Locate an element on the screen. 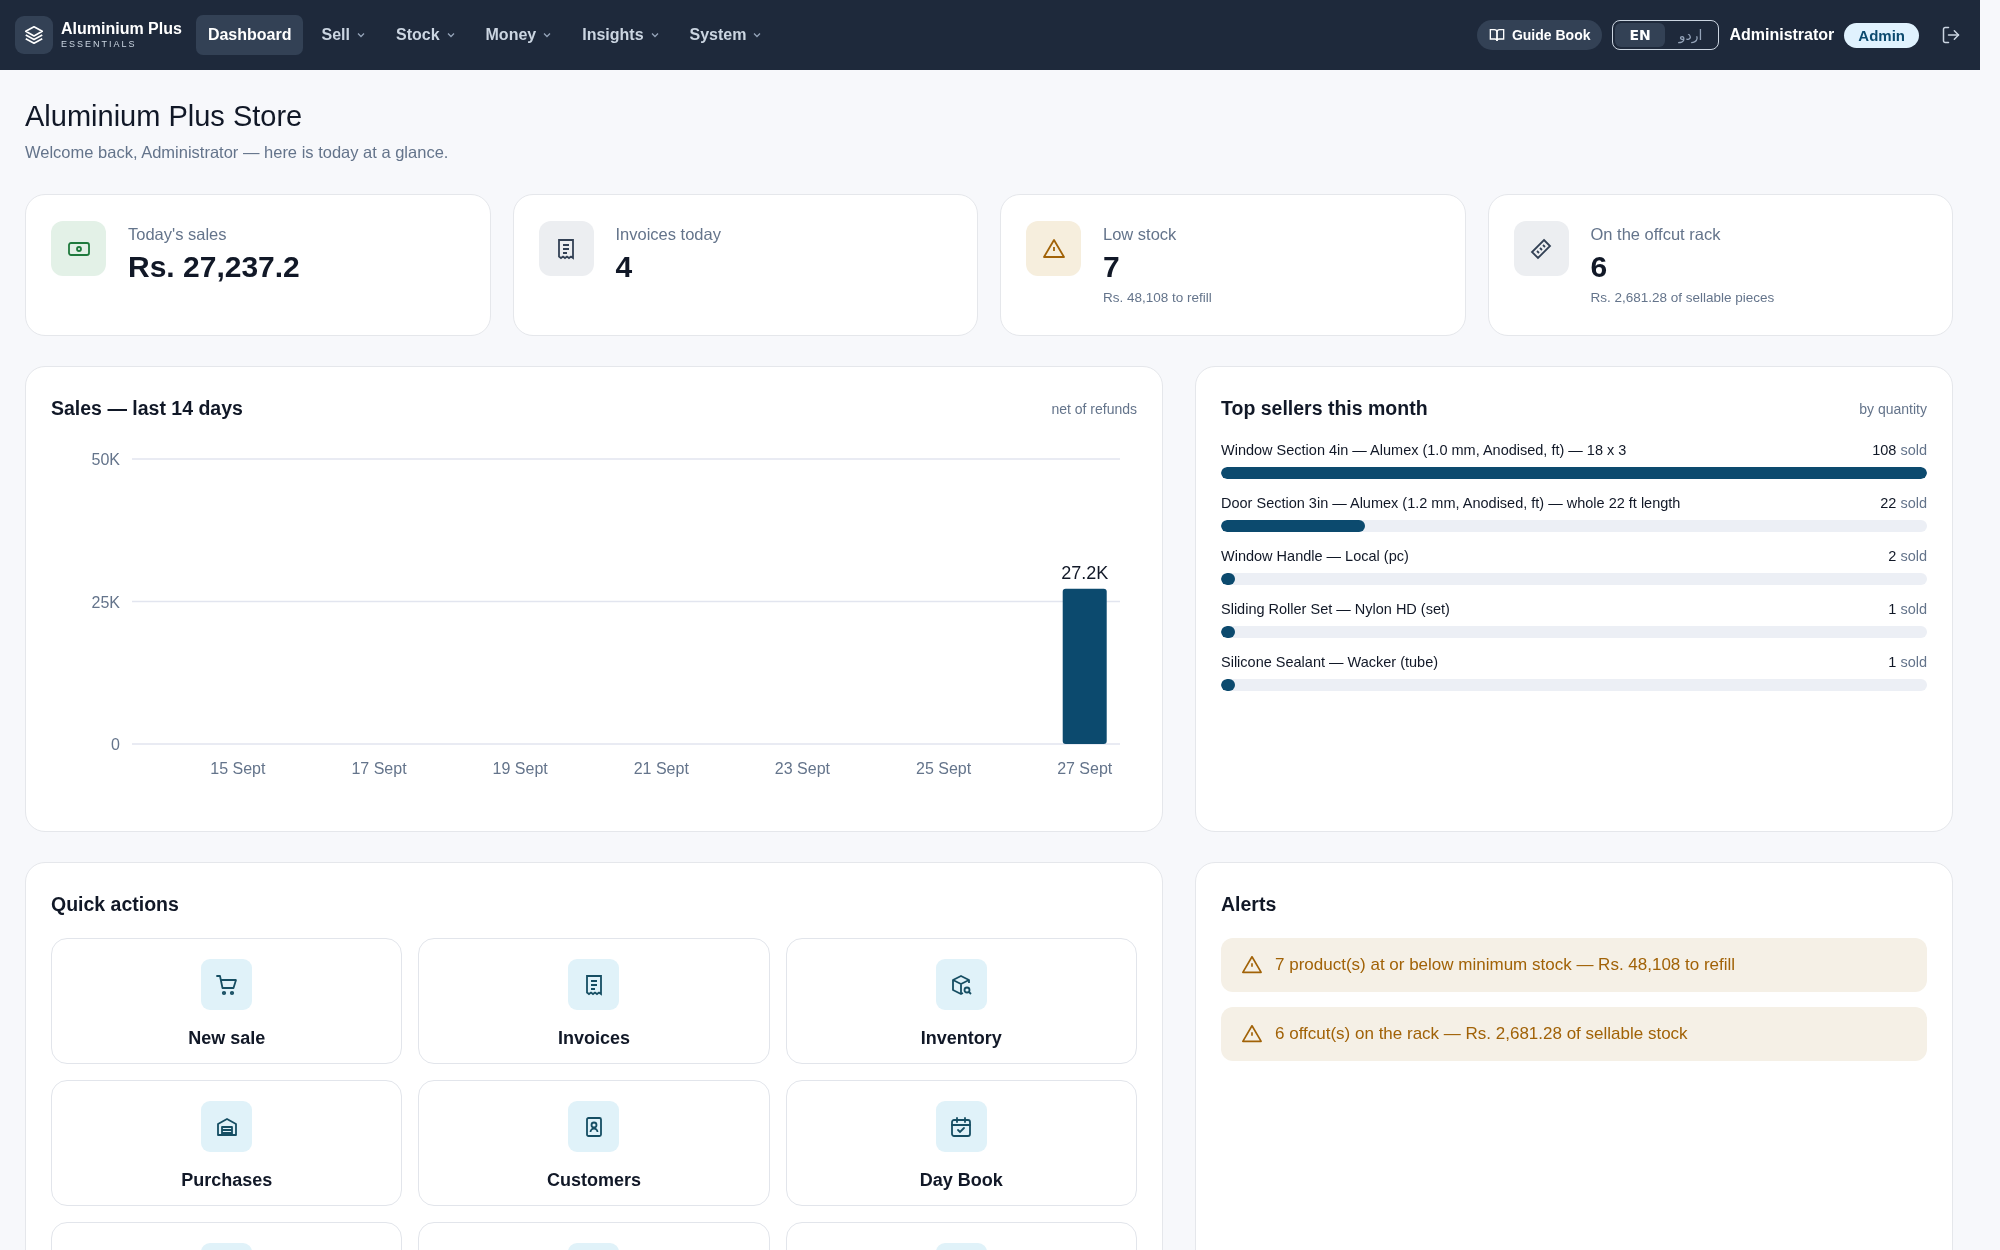  stat-value: 7 is located at coordinates (1112, 267).